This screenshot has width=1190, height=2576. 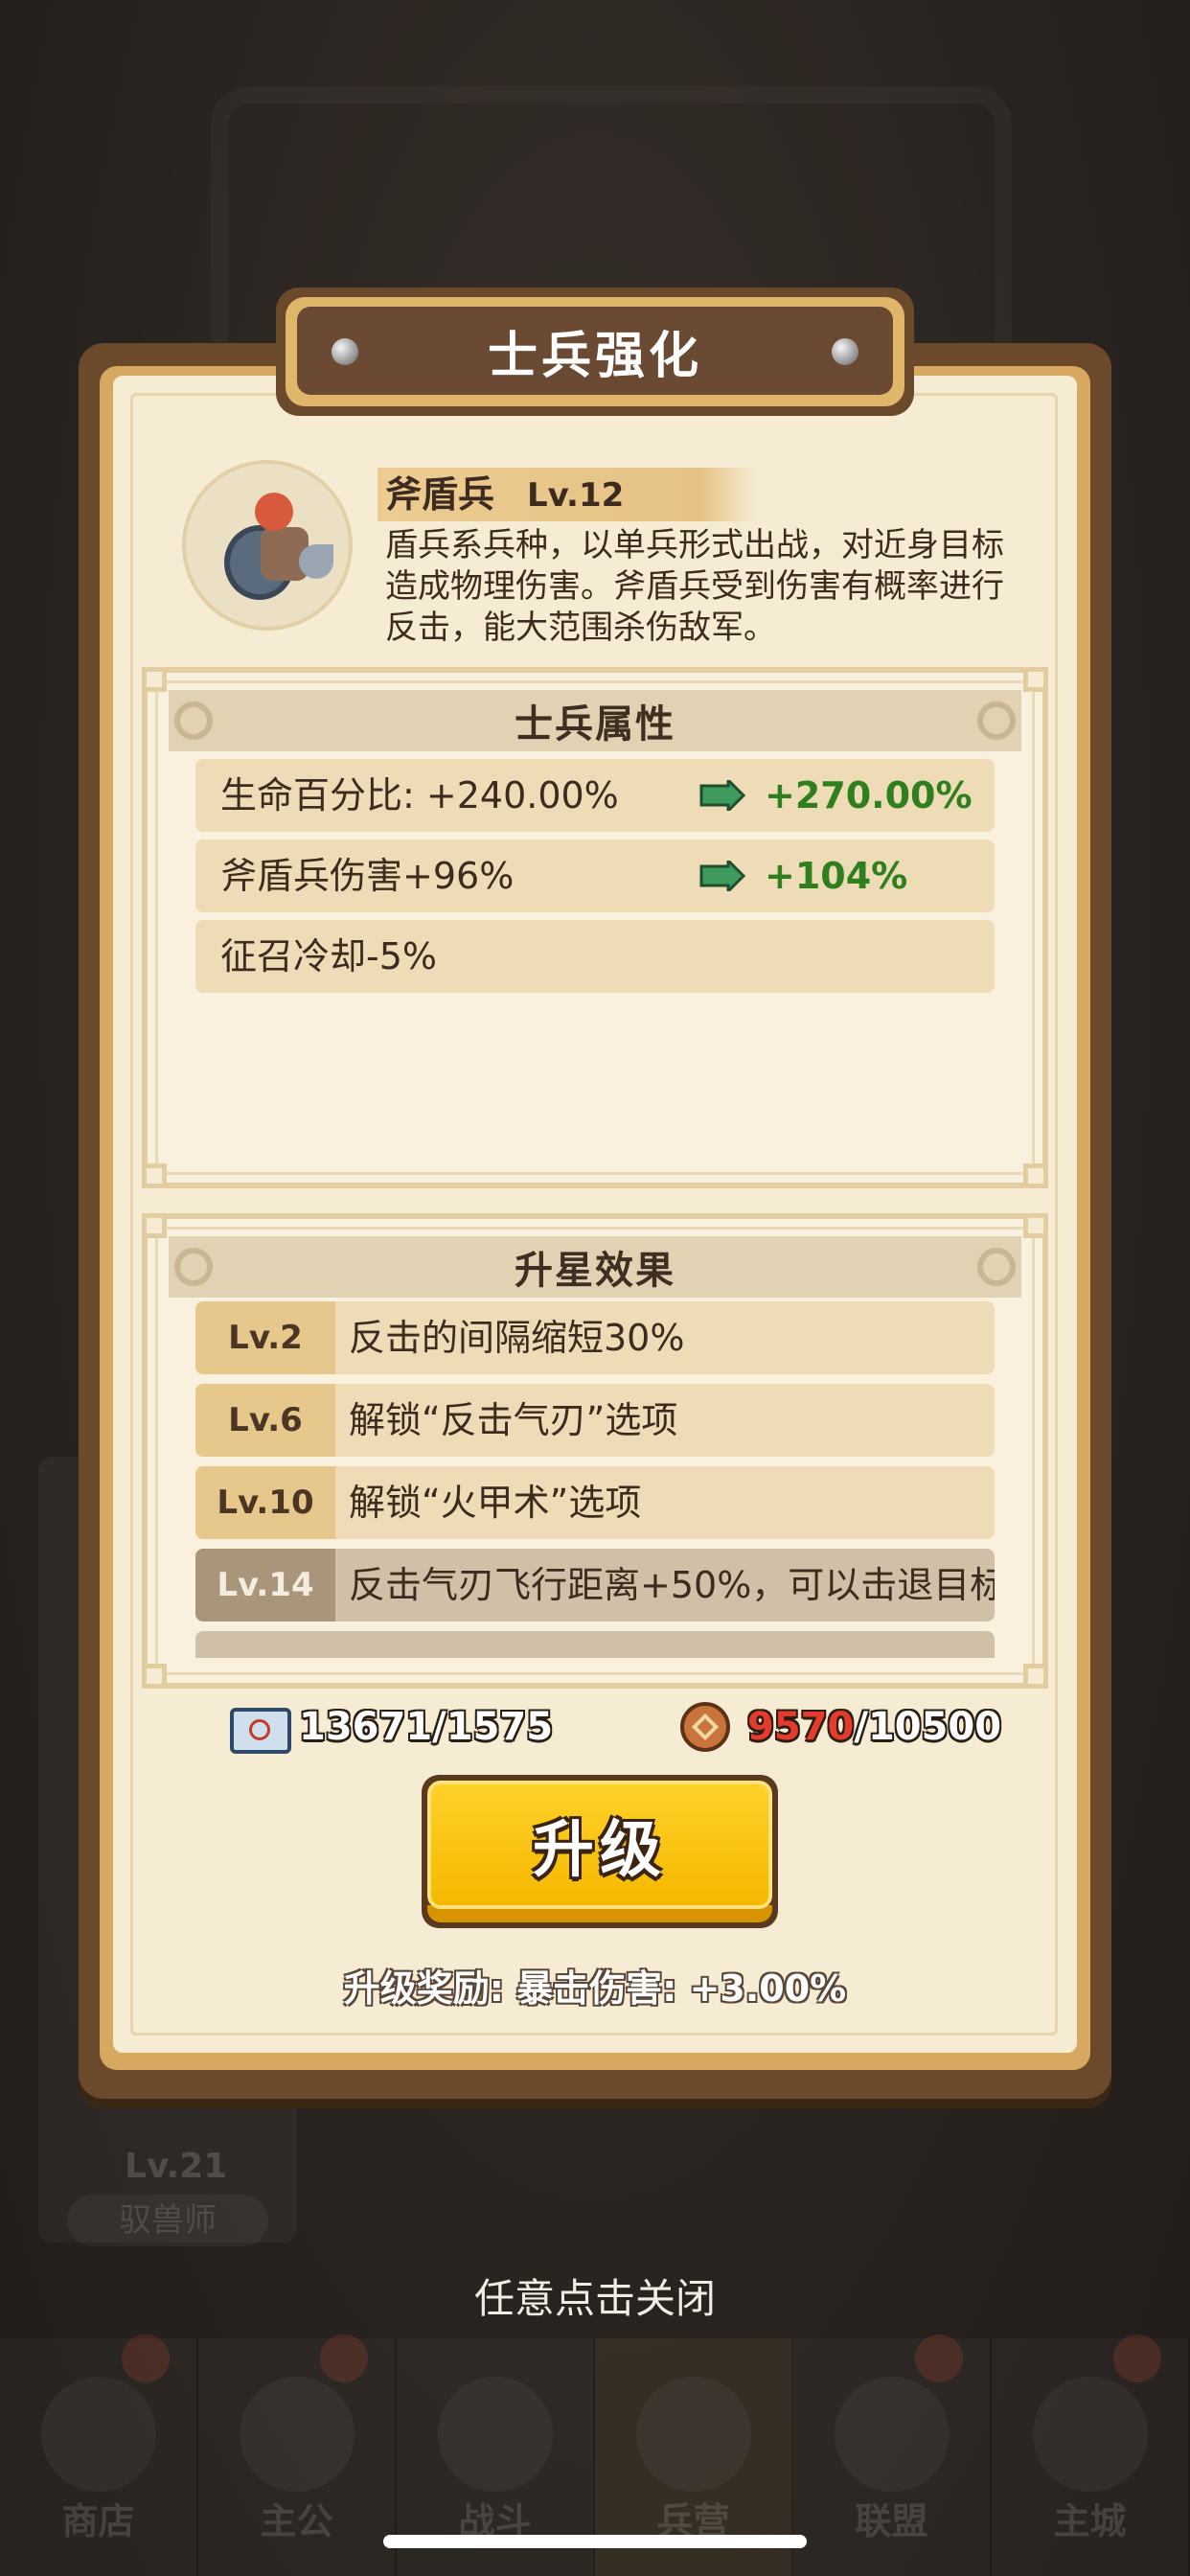 I want to click on star-effect-row-locked: Lv.14 反击气刃飞行距离+50%，可以击退目标, so click(x=595, y=1585).